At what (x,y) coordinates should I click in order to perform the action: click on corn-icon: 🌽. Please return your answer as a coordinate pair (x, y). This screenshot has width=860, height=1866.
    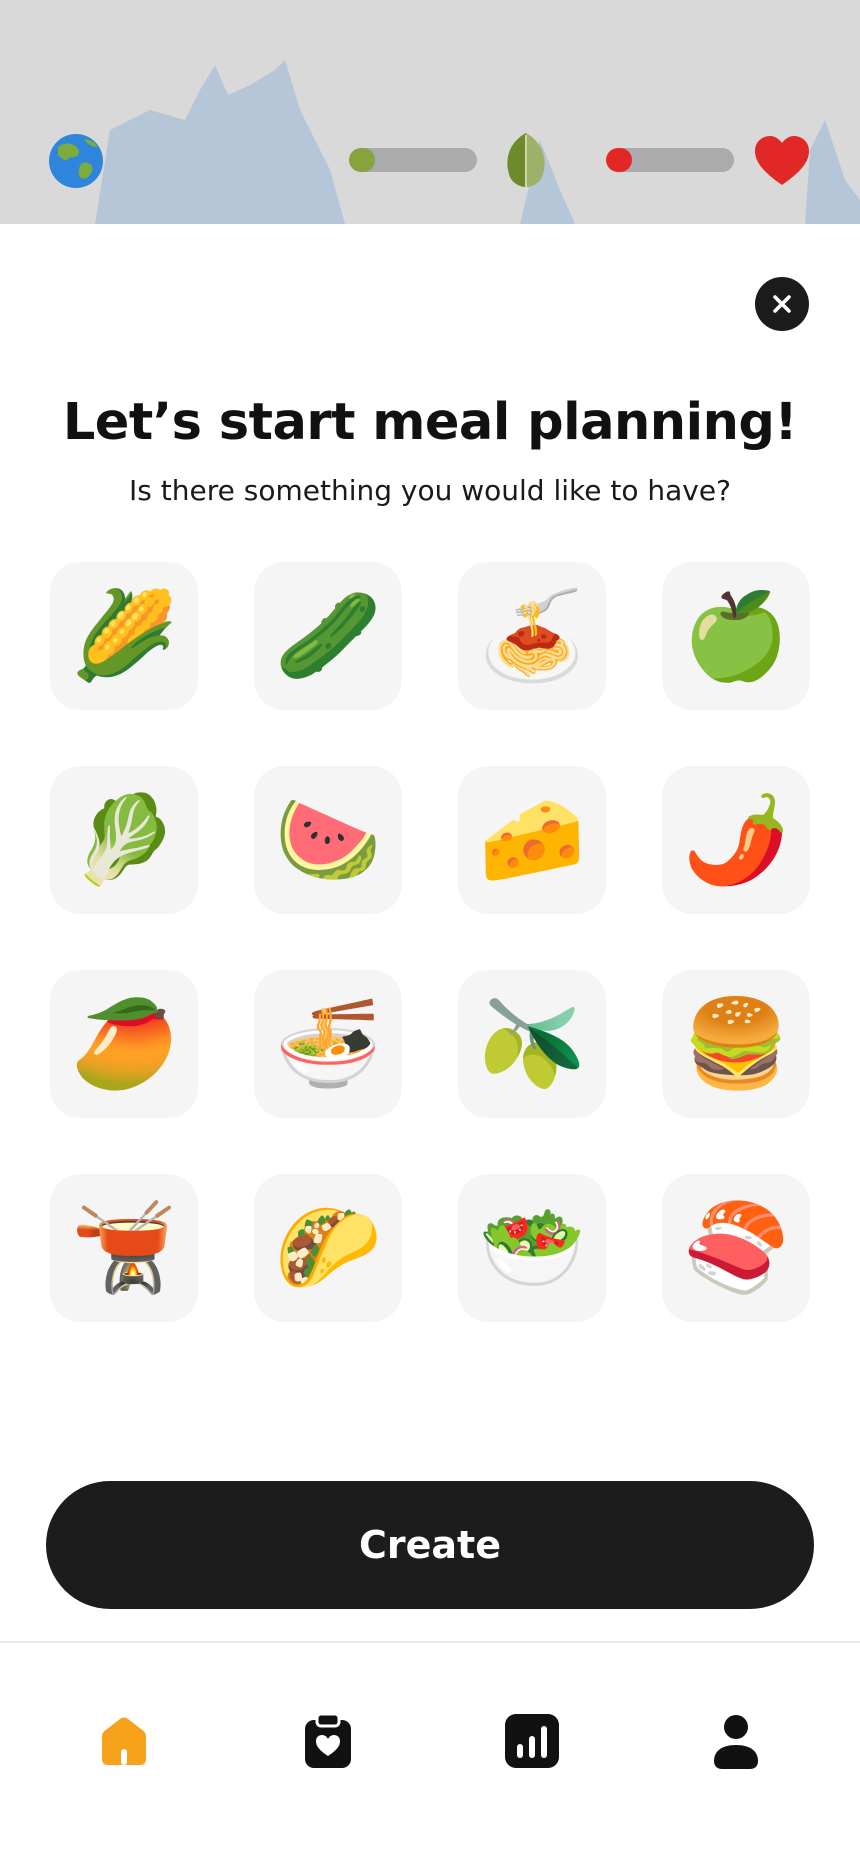
    Looking at the image, I should click on (124, 636).